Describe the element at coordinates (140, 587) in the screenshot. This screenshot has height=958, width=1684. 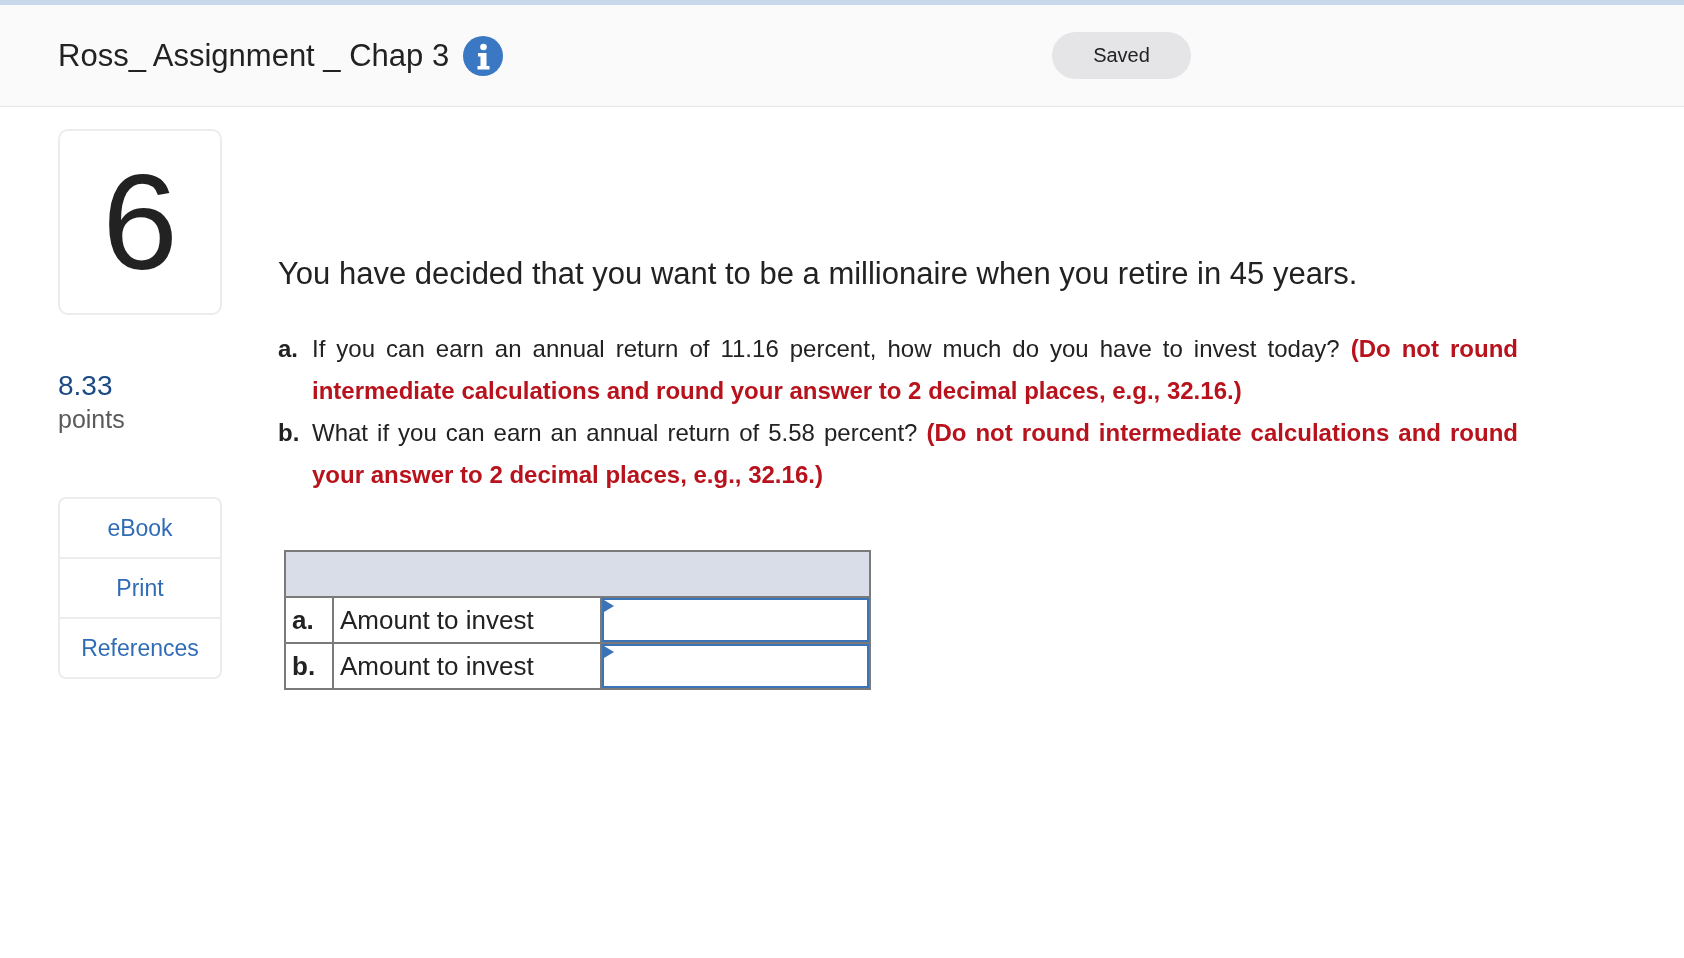
I see `resource-link: Print` at that location.